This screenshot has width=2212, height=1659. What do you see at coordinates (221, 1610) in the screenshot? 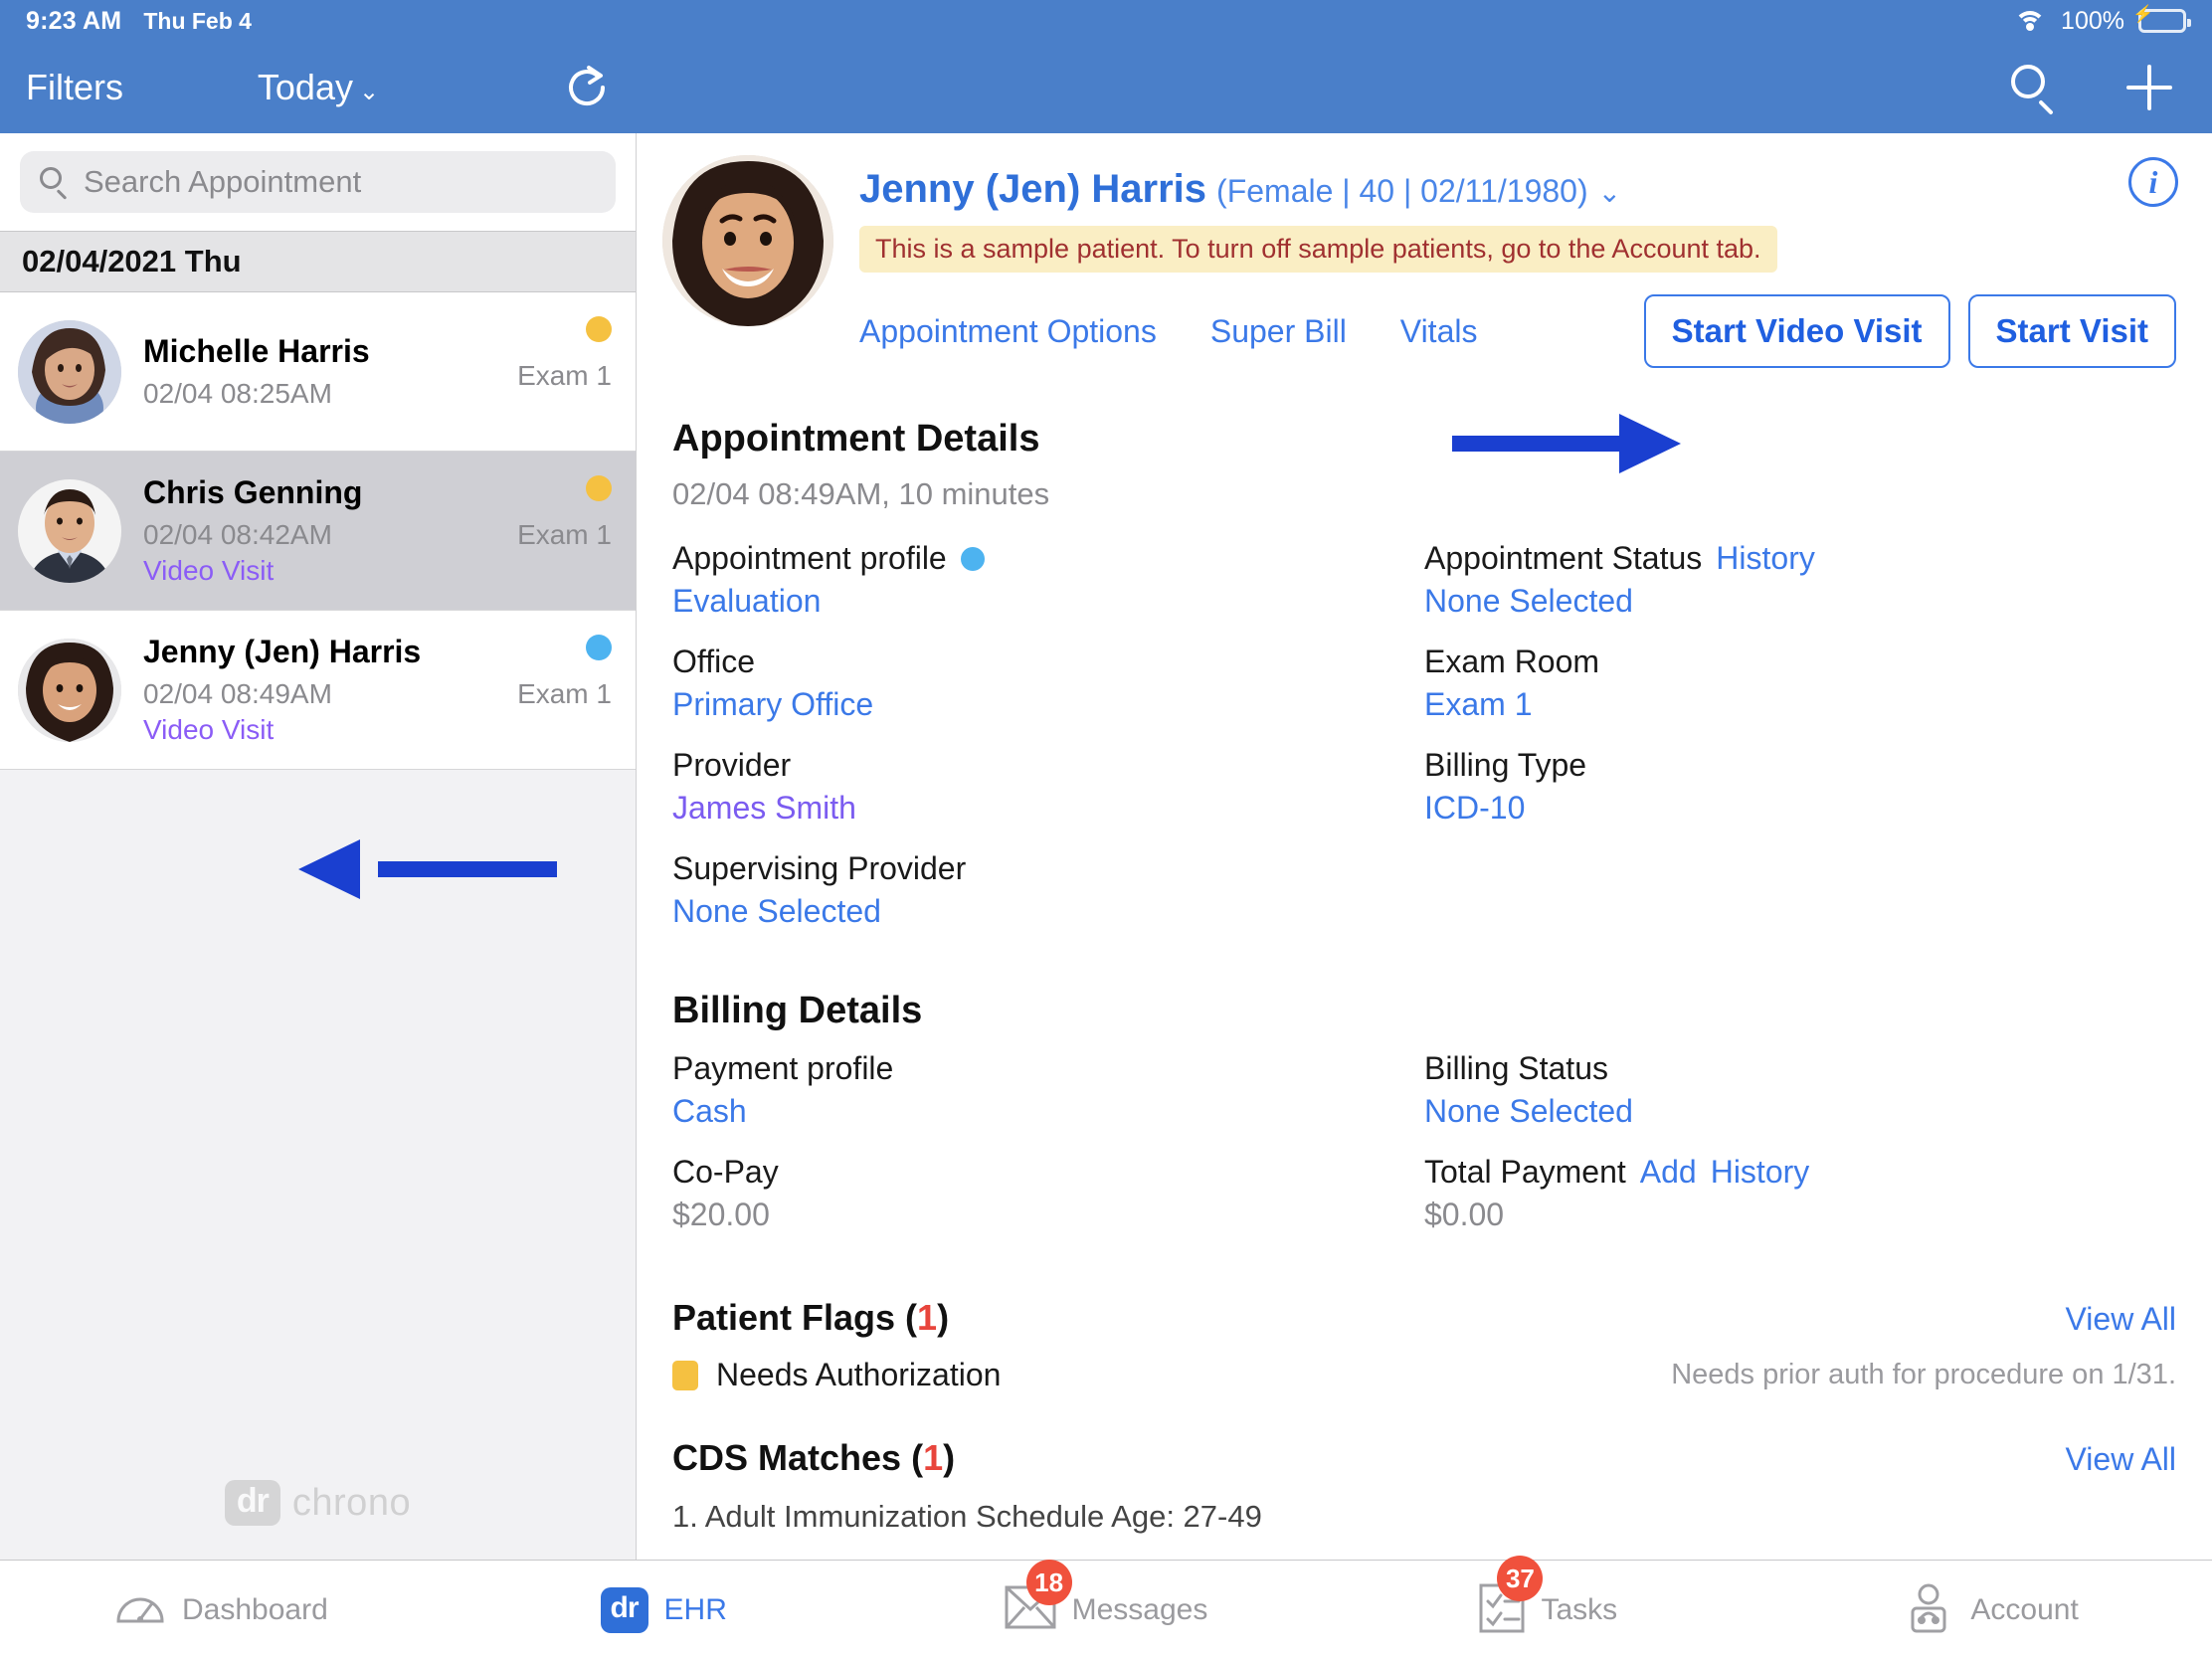
I see `tab-dashboard: Dashboard` at bounding box center [221, 1610].